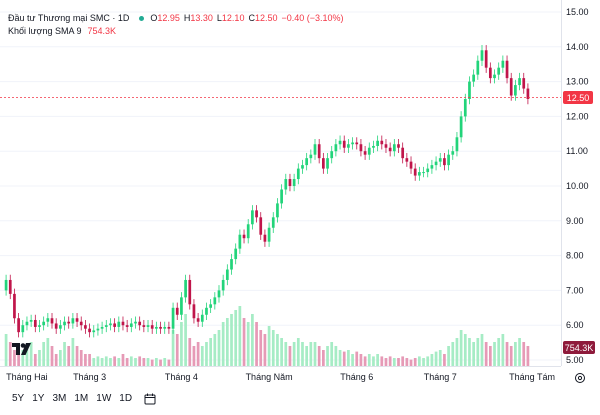 Image resolution: width=600 pixels, height=415 pixels. I want to click on range-1w-button: 1W, so click(103, 398).